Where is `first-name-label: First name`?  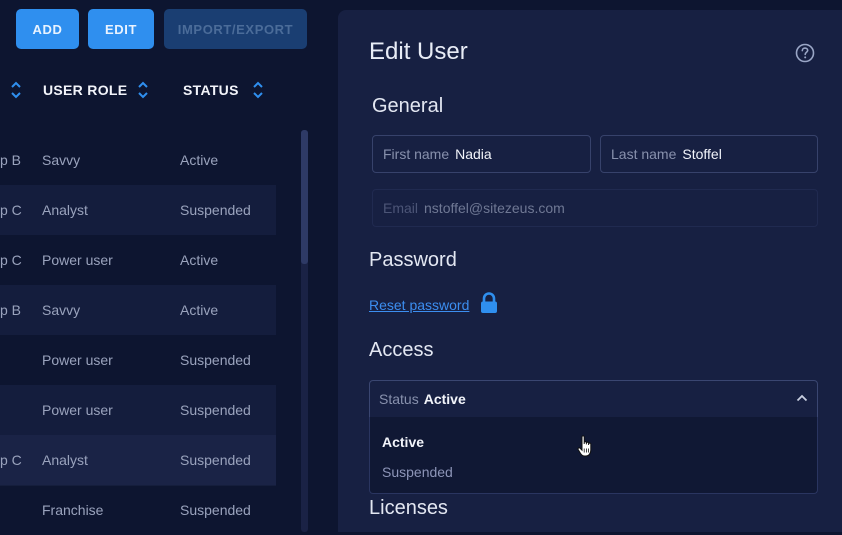 first-name-label: First name is located at coordinates (416, 154).